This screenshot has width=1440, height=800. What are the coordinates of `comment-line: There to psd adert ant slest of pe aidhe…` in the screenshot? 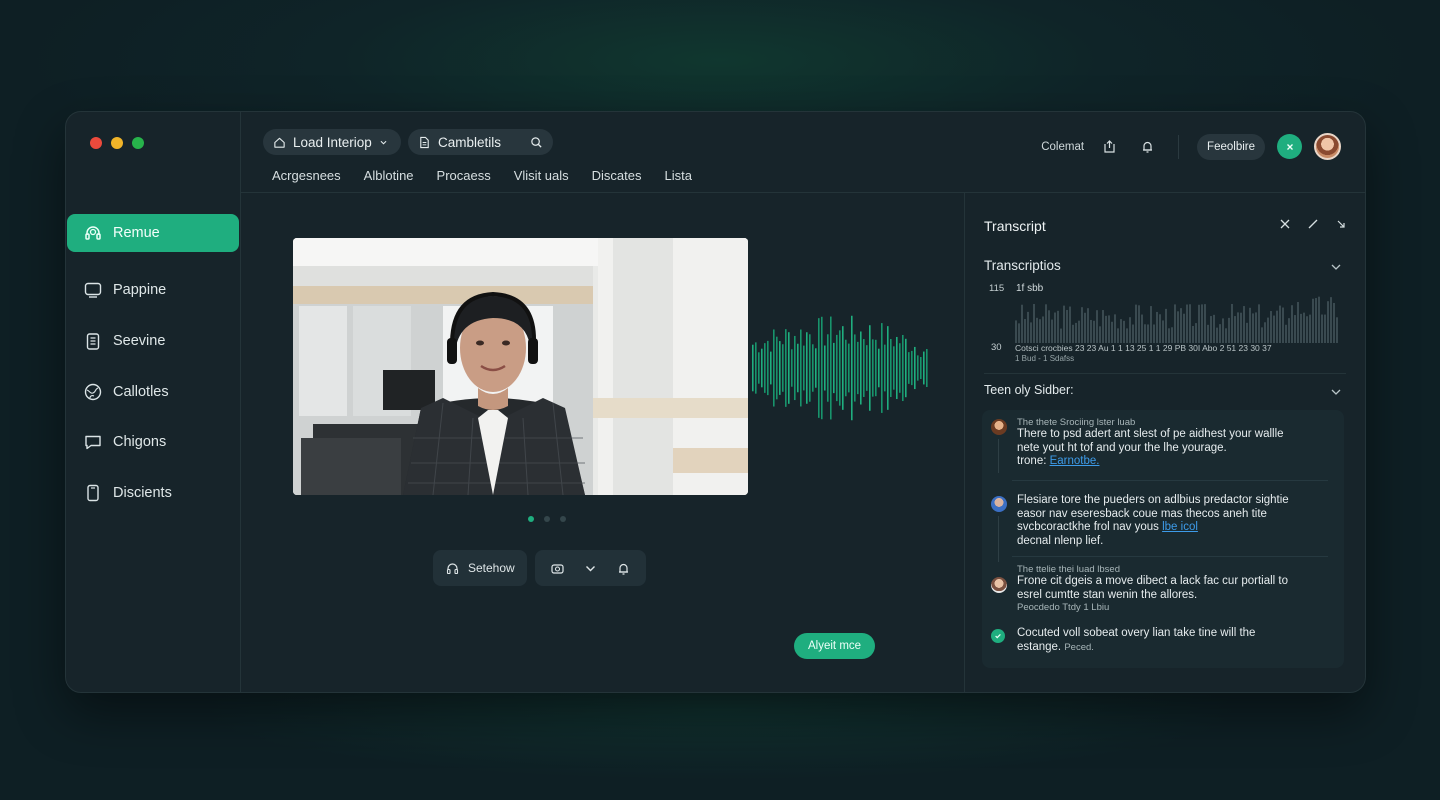 It's located at (1150, 434).